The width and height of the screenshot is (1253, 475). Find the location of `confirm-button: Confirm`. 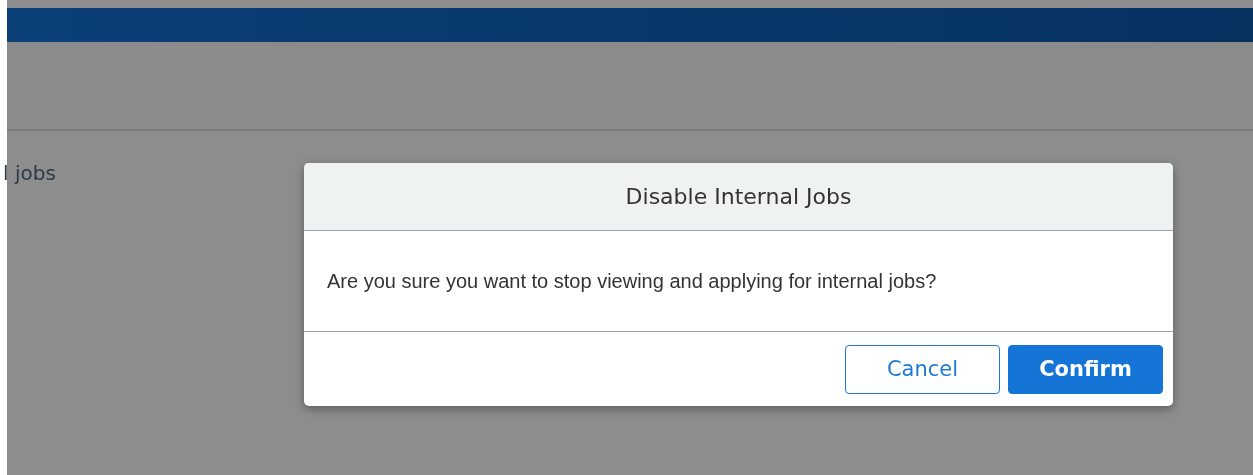

confirm-button: Confirm is located at coordinates (1085, 369).